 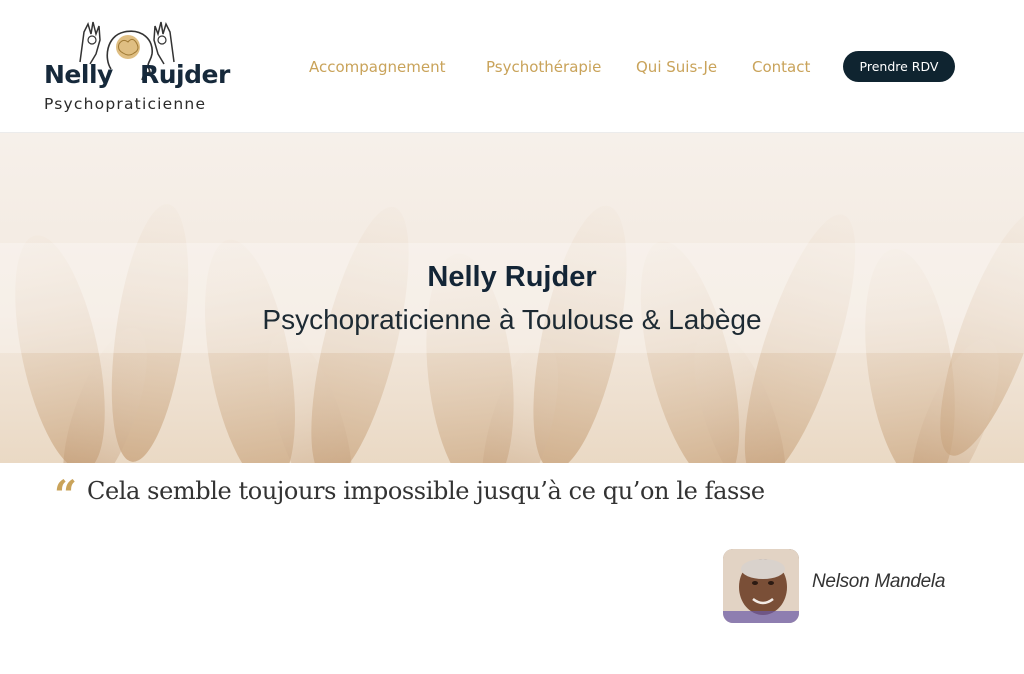 I want to click on portrait-image, so click(x=761, y=586).